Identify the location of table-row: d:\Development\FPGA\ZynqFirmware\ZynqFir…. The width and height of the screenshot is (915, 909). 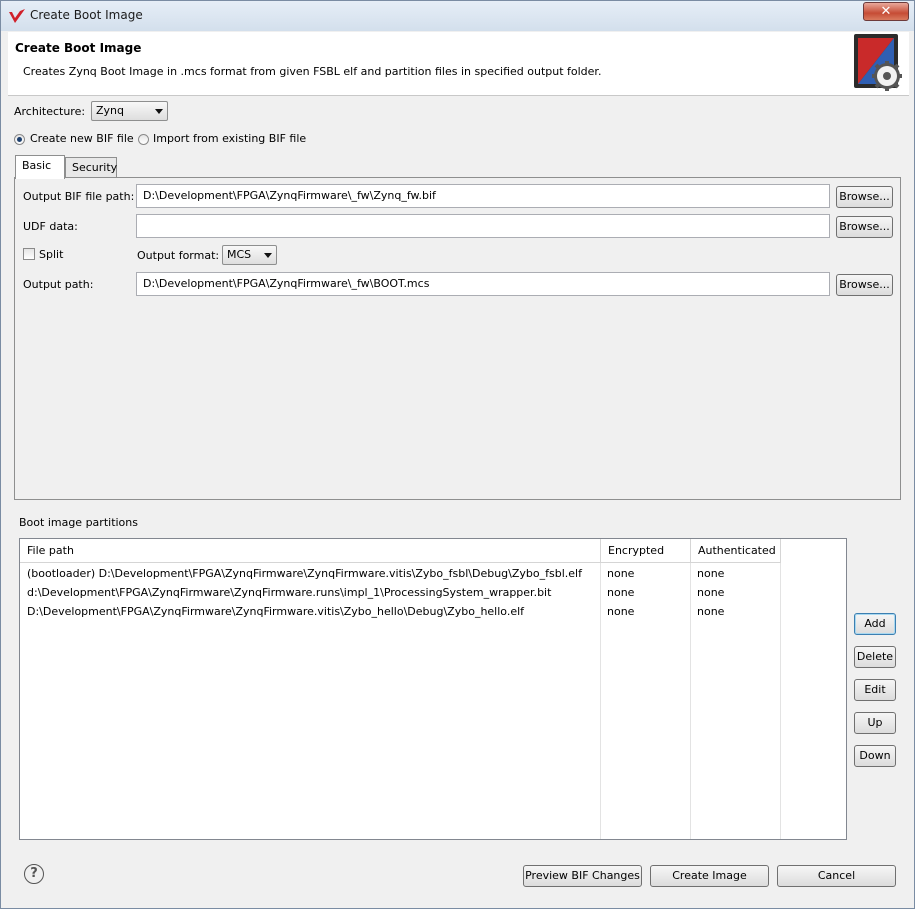
(433, 593).